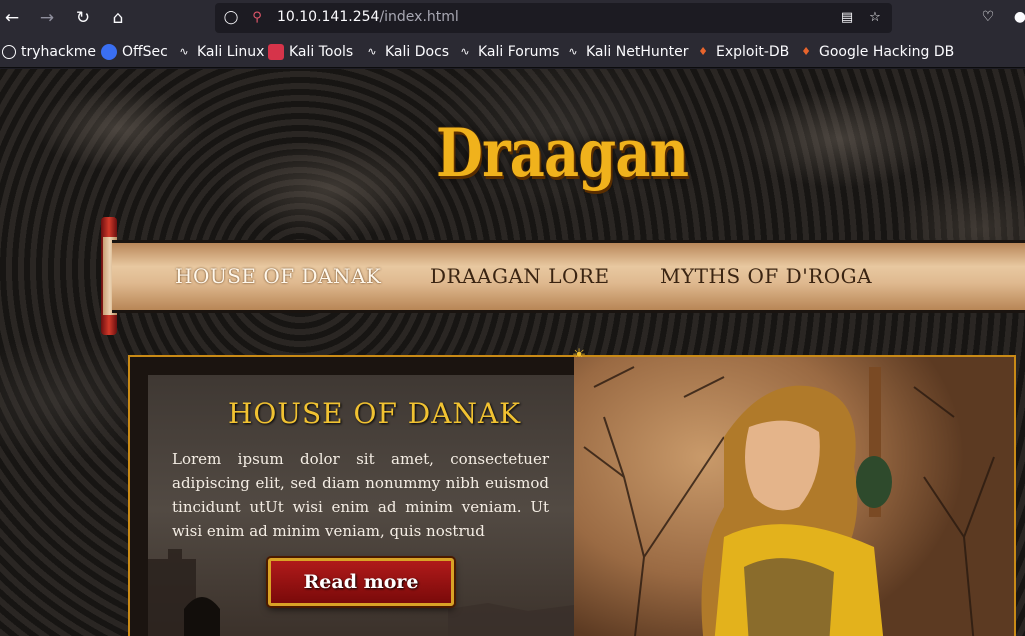 The image size is (1025, 636). I want to click on kali-tools-icon, so click(276, 52).